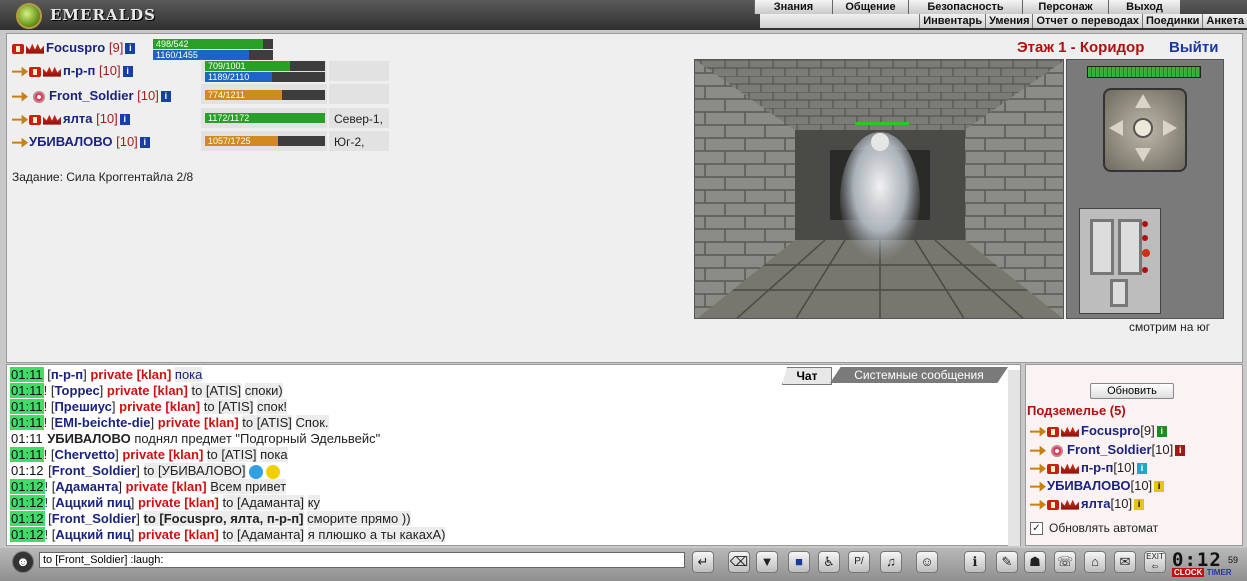 Image resolution: width=1247 pixels, height=581 pixels. I want to click on chat-actor: УБИВАЛОВО, so click(88, 438).